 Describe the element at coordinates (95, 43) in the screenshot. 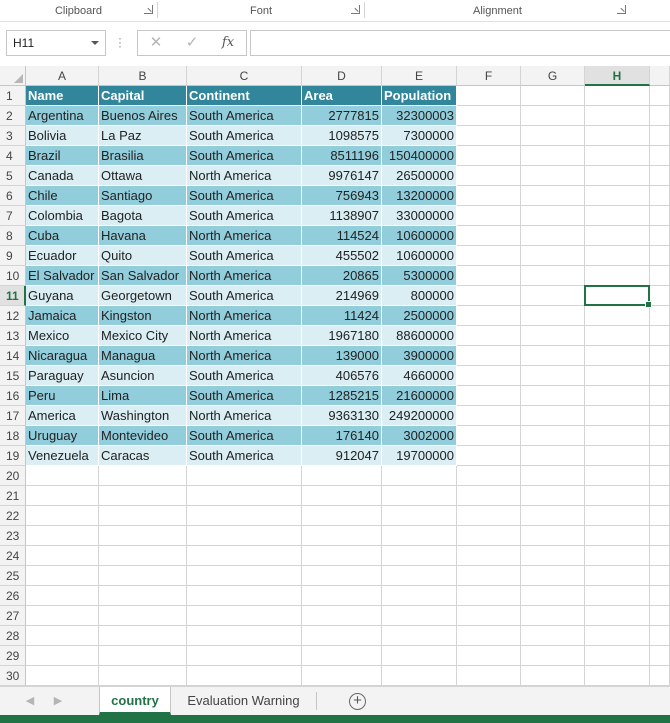

I see `chevron-down-icon` at that location.